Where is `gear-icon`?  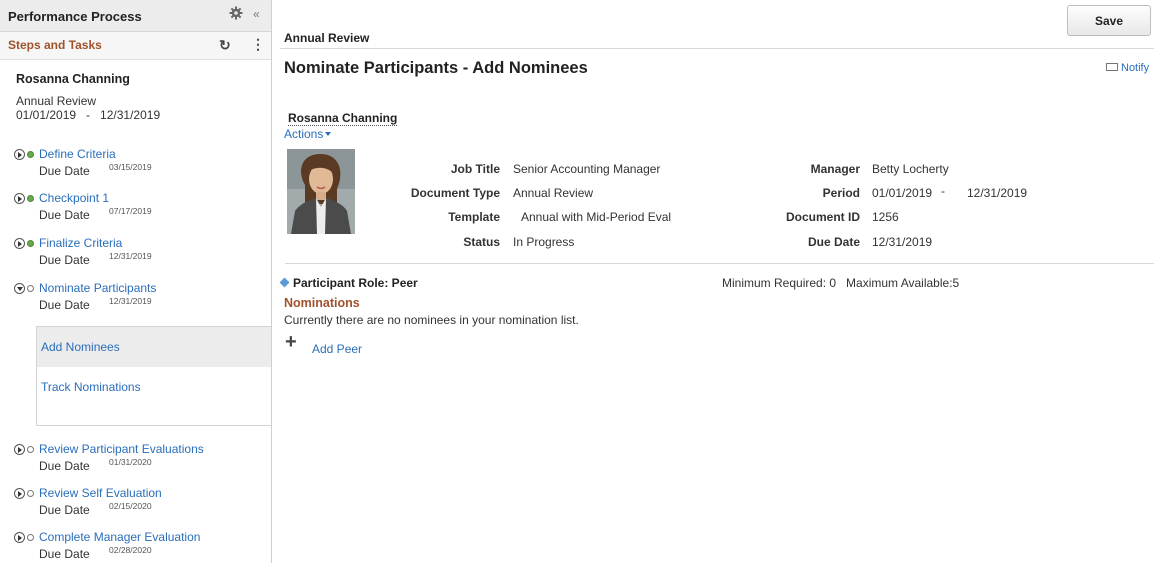 gear-icon is located at coordinates (236, 13).